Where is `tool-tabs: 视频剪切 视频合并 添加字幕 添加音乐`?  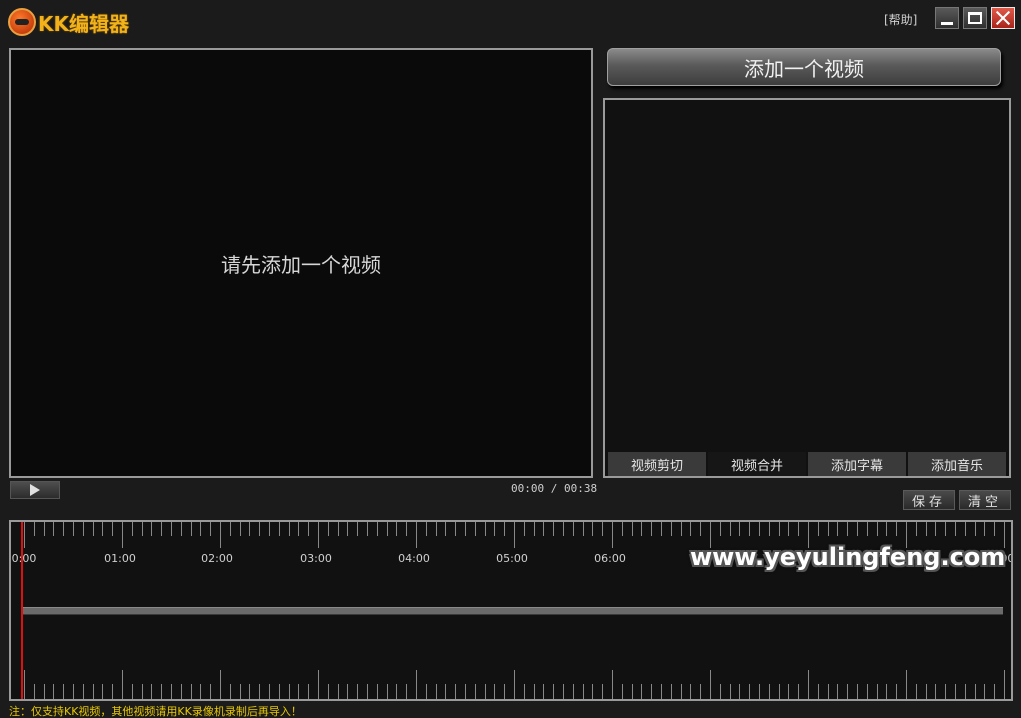 tool-tabs: 视频剪切 视频合并 添加字幕 添加音乐 is located at coordinates (807, 464).